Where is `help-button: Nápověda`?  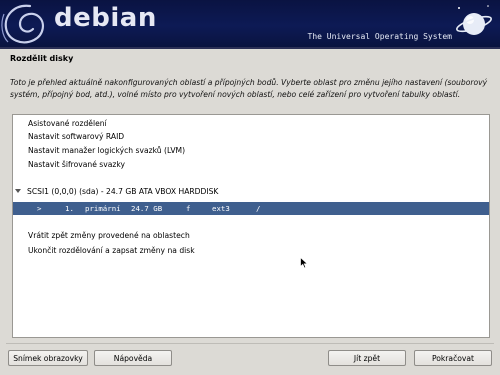 help-button: Nápověda is located at coordinates (133, 358).